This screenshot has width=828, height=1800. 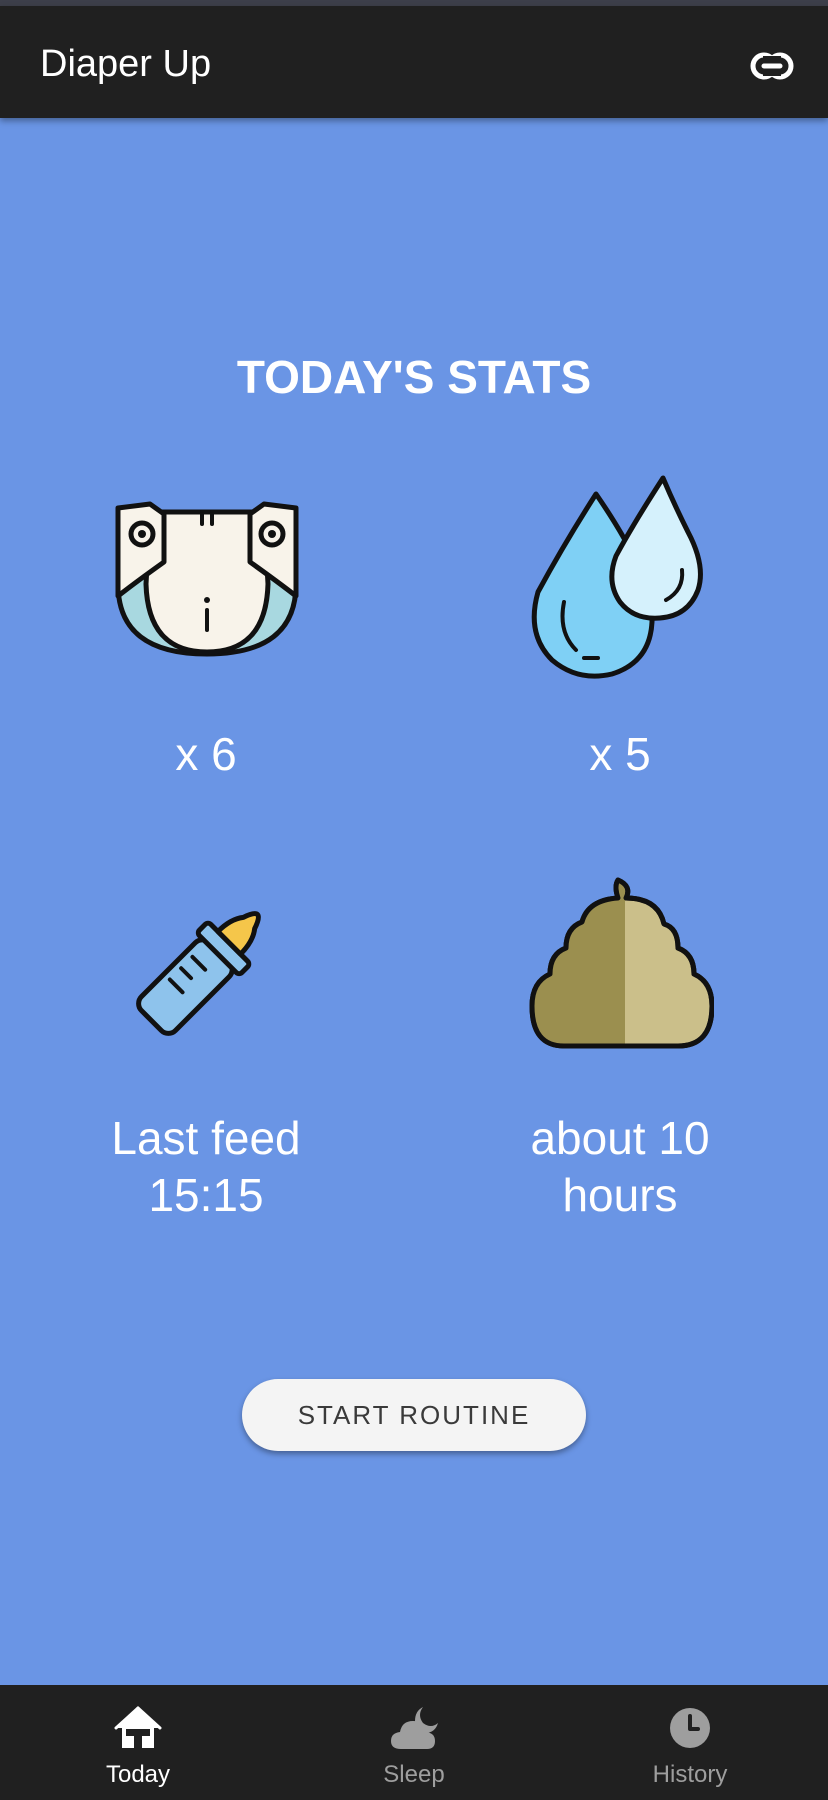 I want to click on stats-heading: TODAY'S STATS, so click(x=414, y=377).